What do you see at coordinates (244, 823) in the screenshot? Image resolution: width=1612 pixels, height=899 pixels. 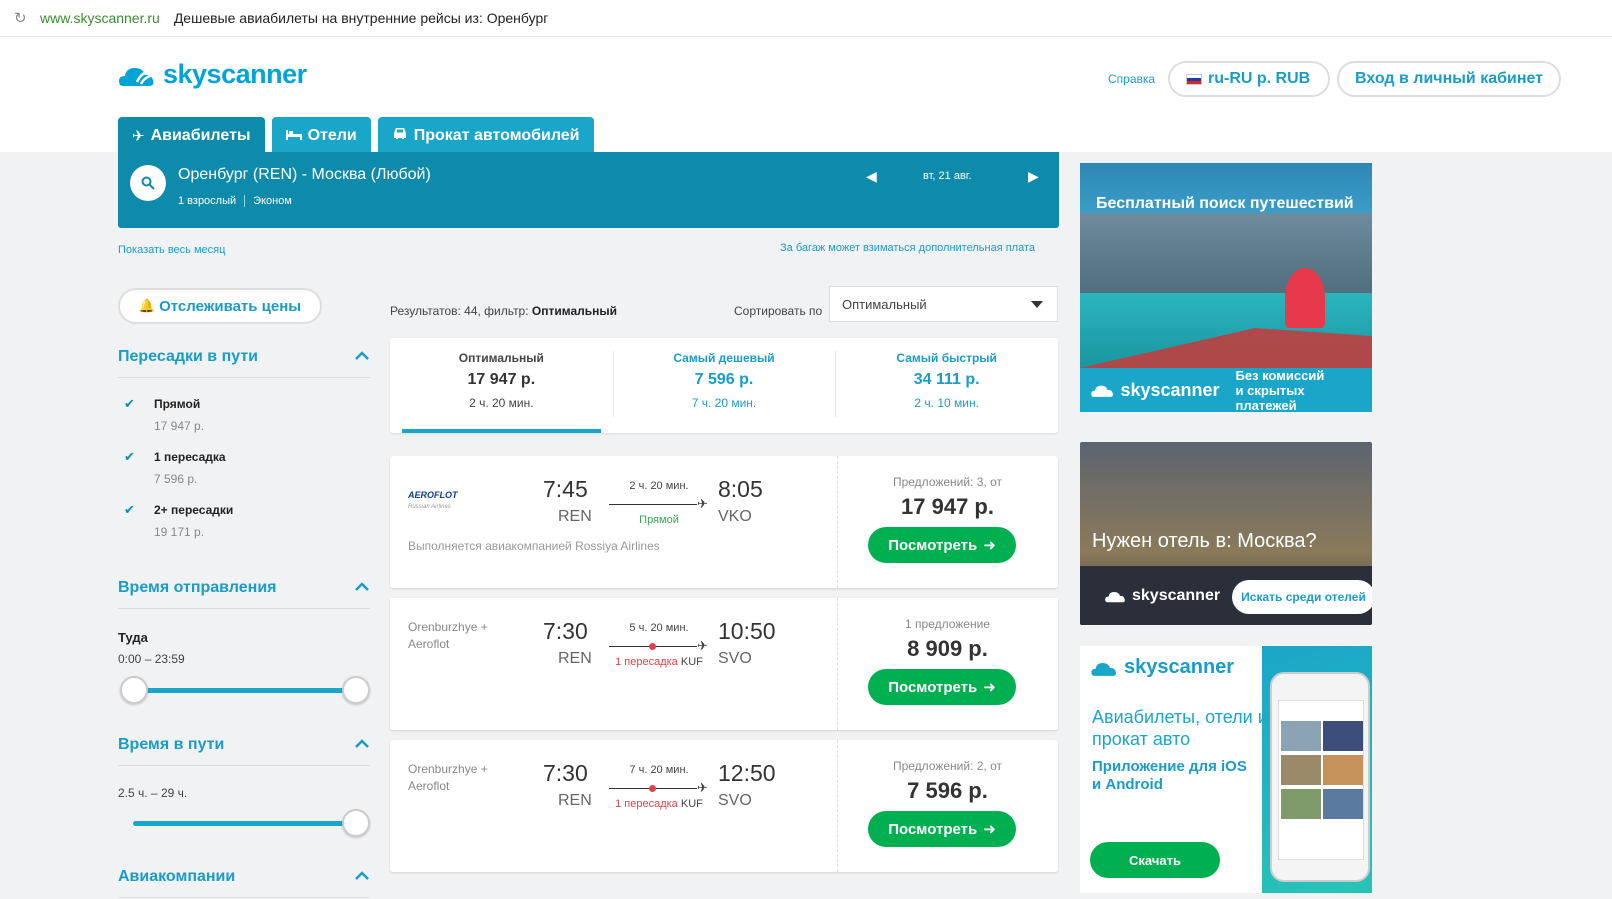 I see `duration-slider-track` at bounding box center [244, 823].